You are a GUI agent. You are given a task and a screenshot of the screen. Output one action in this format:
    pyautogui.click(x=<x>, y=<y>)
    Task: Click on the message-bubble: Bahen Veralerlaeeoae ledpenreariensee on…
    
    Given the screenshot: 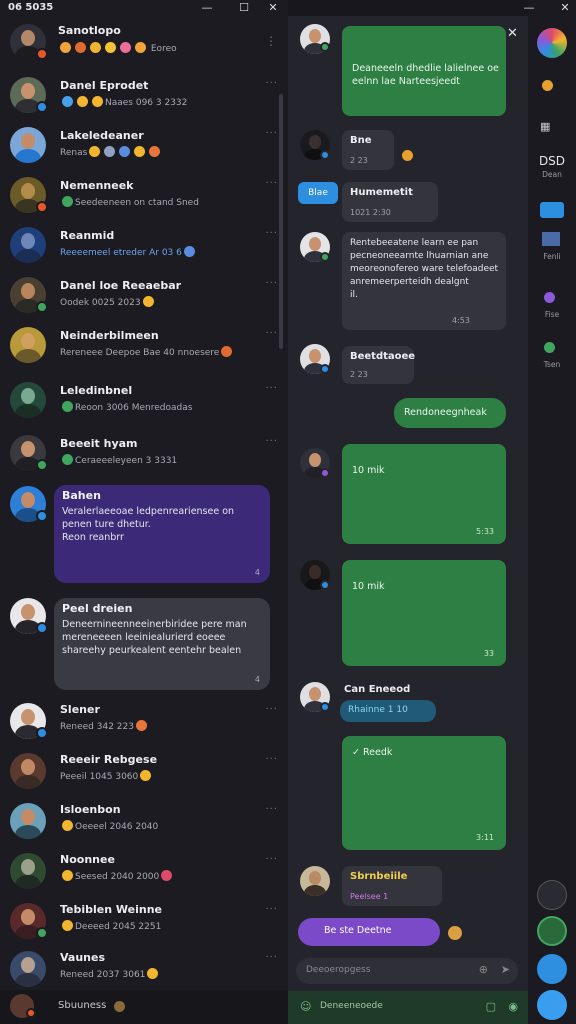 What is the action you would take?
    pyautogui.click(x=162, y=534)
    